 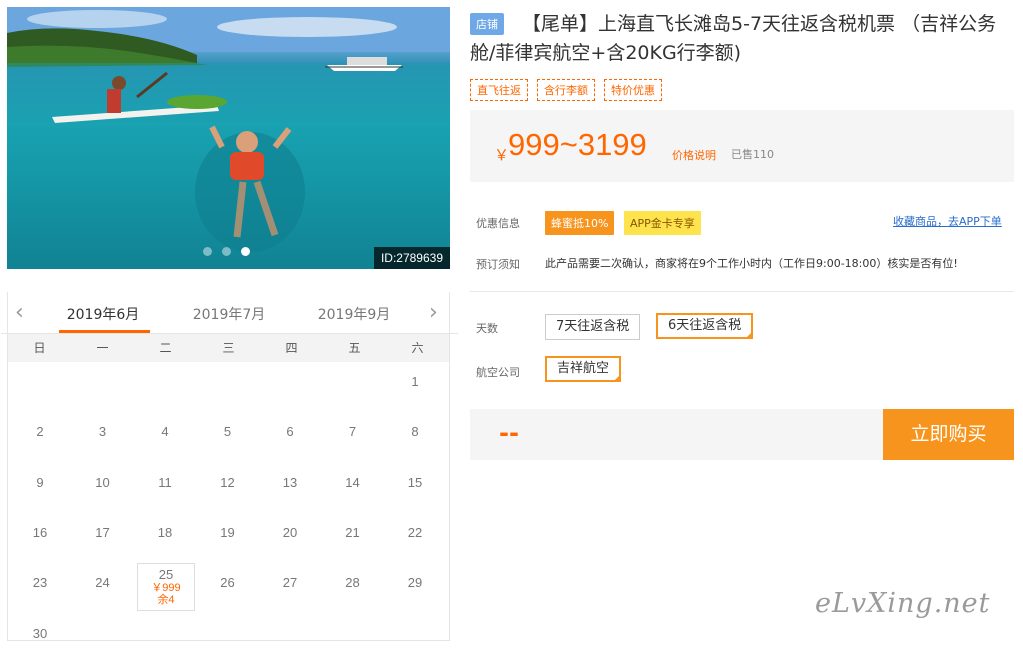 I want to click on calendar-day: 14, so click(x=353, y=488).